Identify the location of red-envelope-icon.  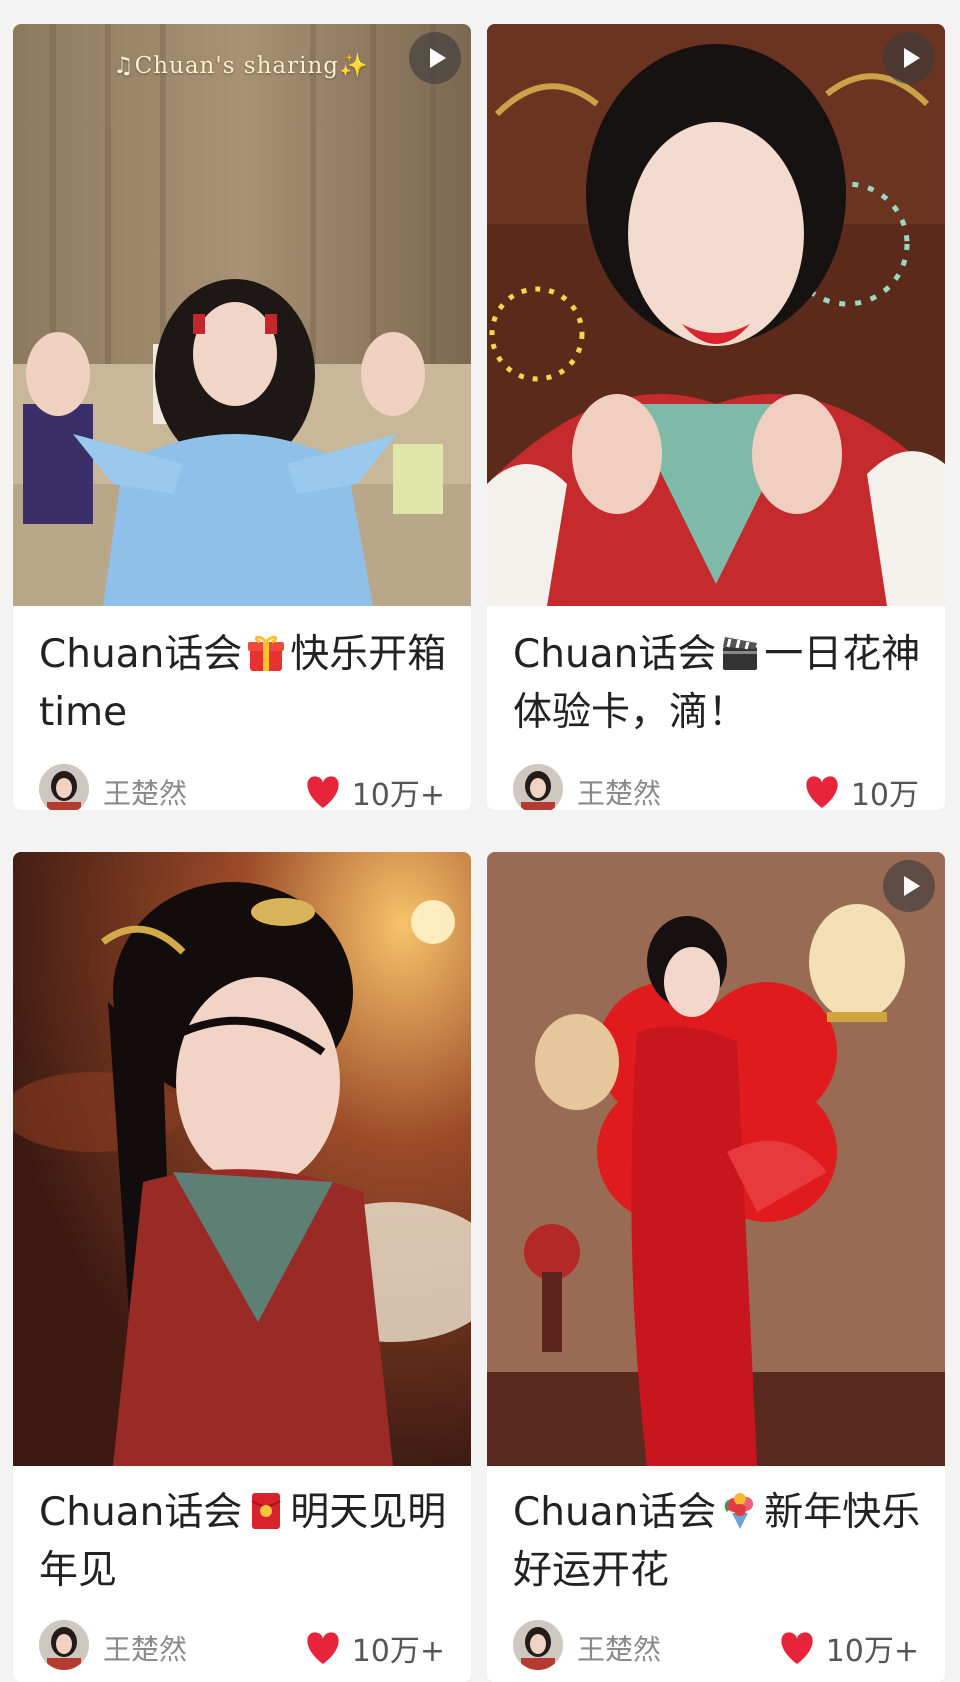
(266, 1511).